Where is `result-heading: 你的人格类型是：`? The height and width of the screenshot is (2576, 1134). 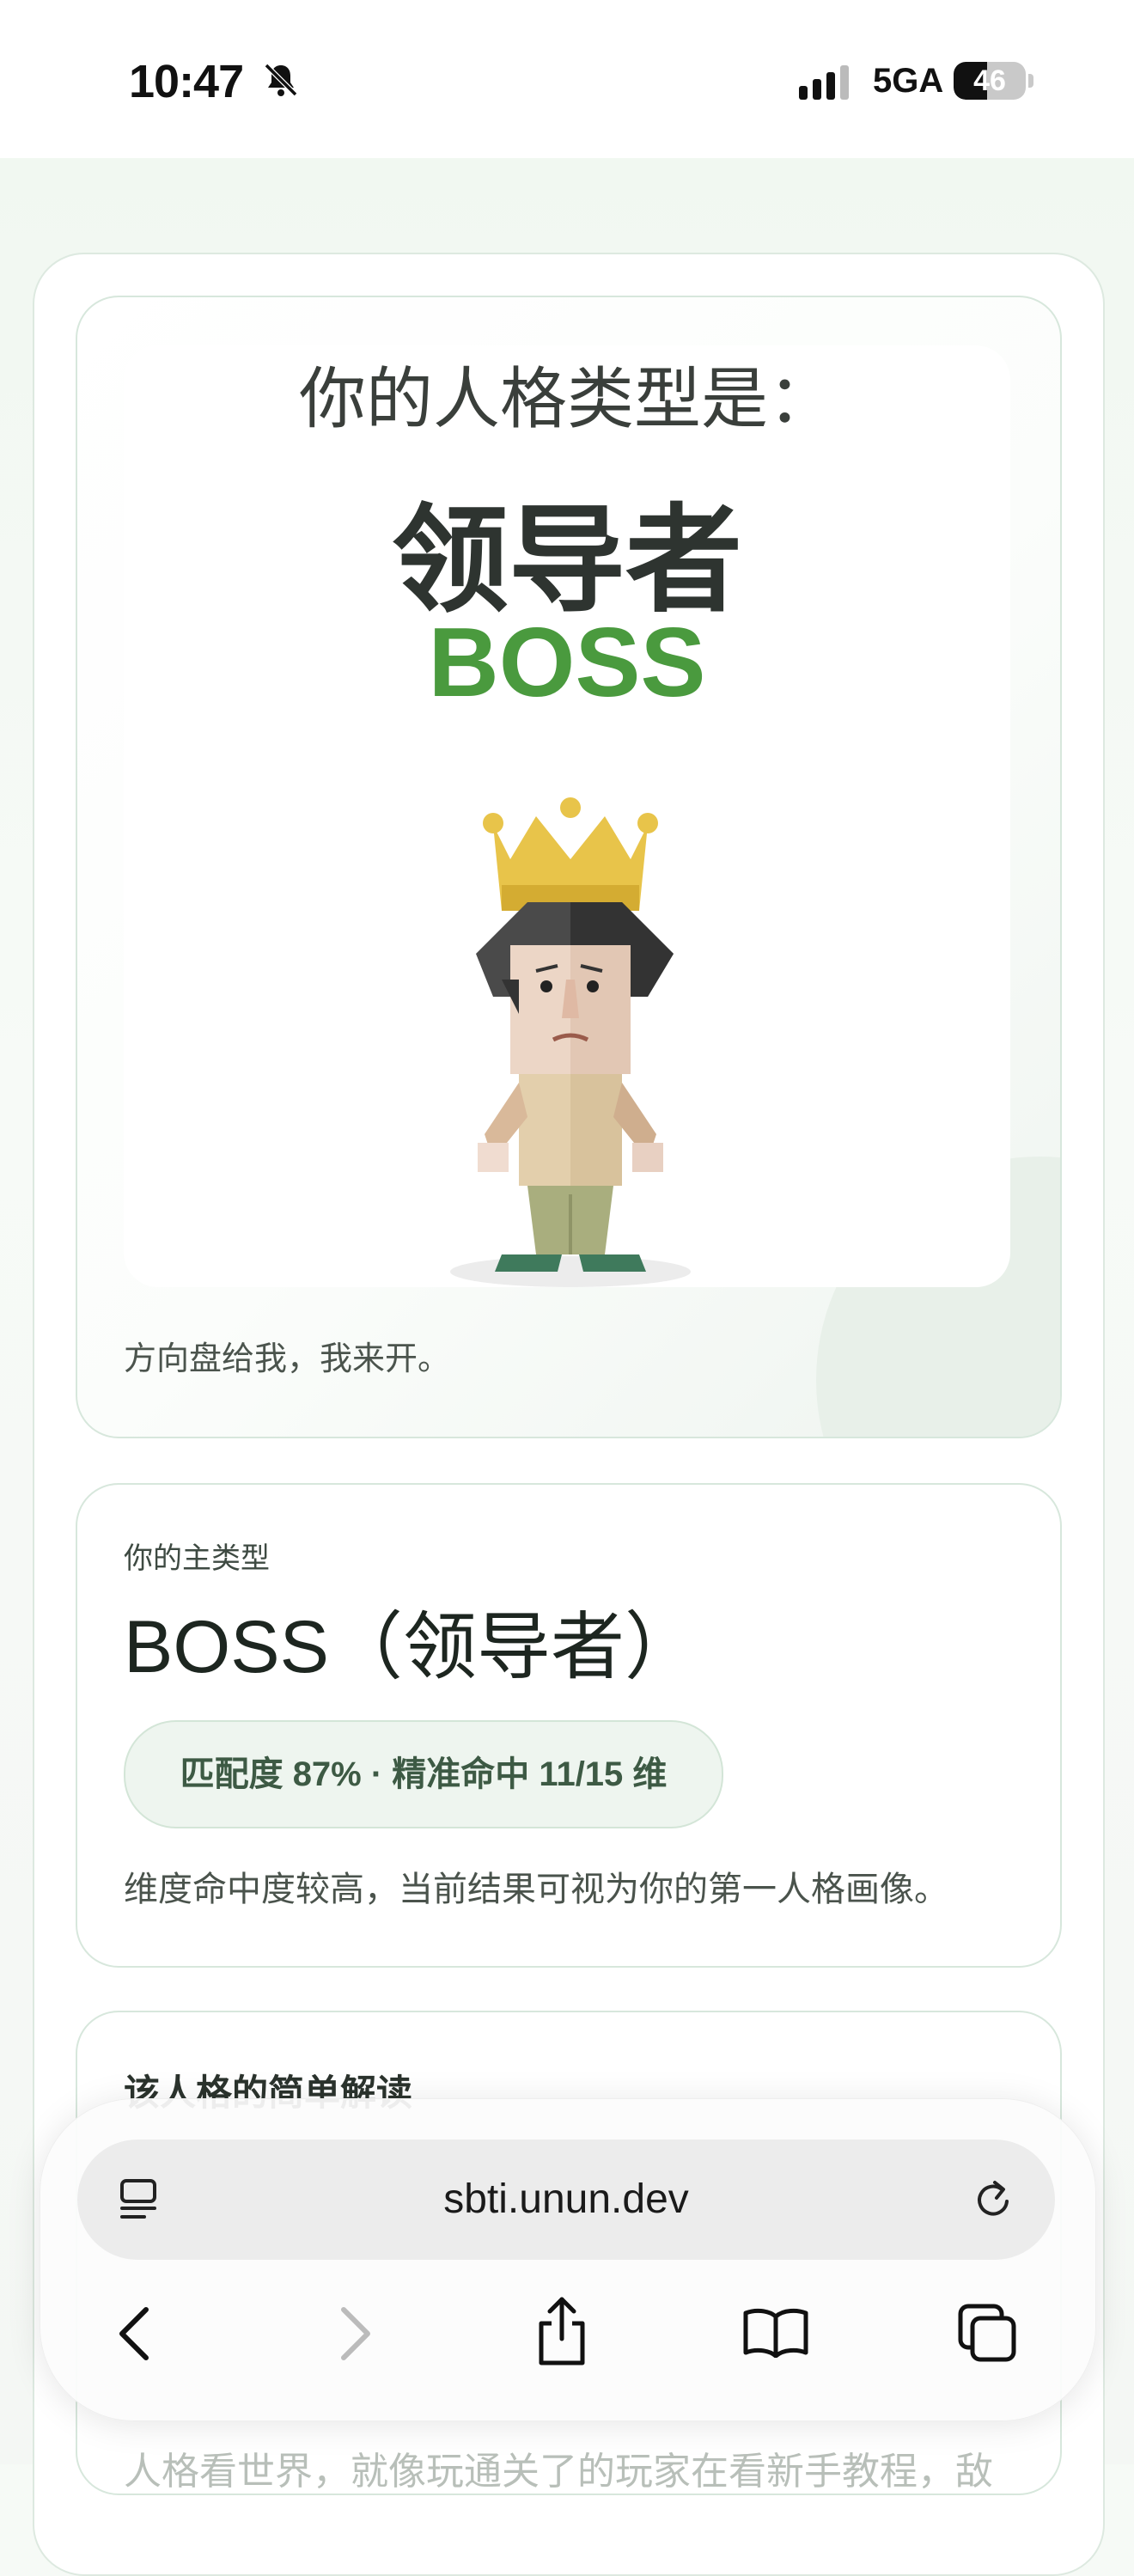
result-heading: 你的人格类型是： is located at coordinates (566, 398).